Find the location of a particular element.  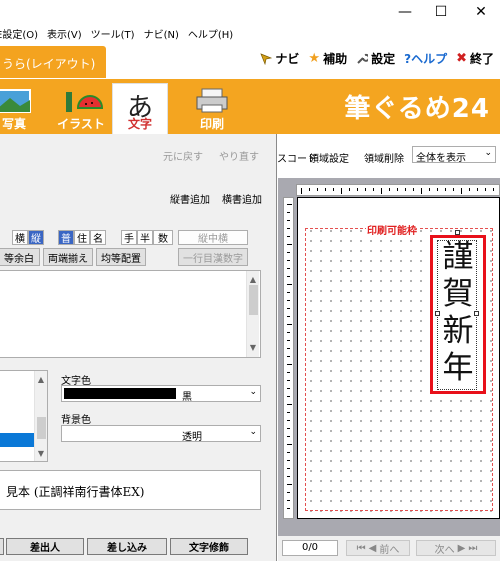

view-select: 全体を表示 ⌄ is located at coordinates (454, 155).